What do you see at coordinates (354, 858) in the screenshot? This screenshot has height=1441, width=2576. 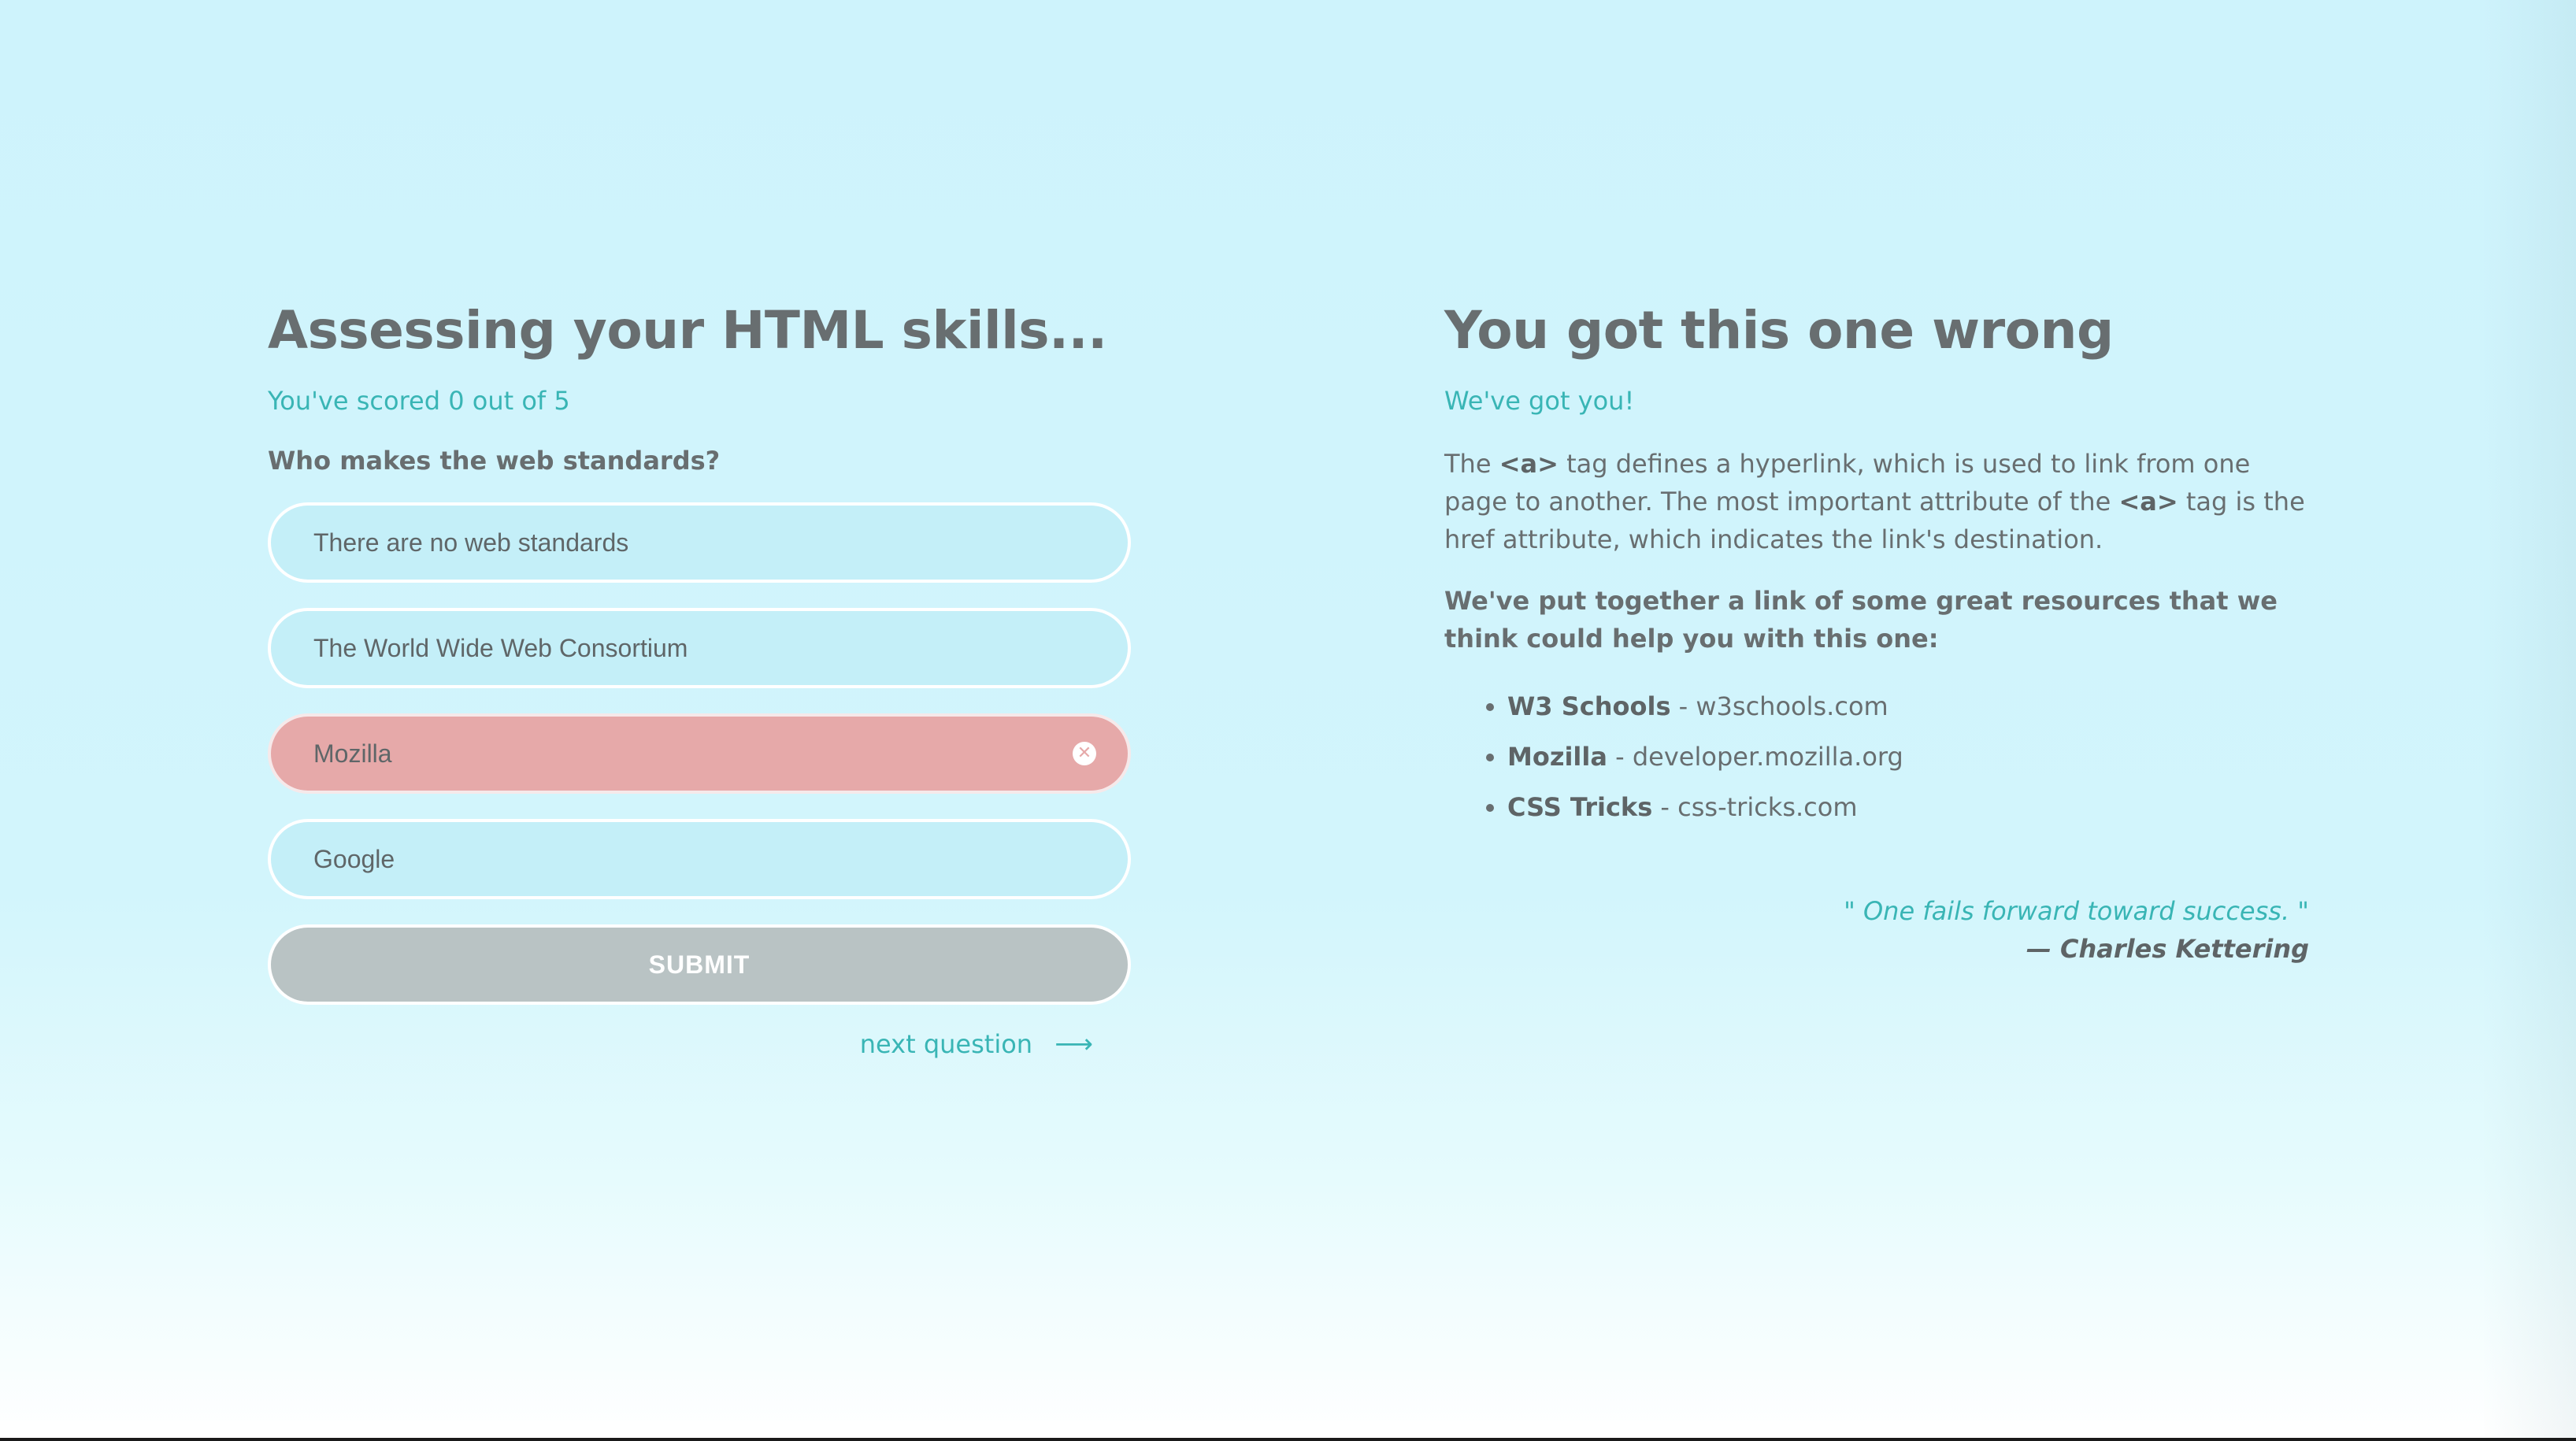 I see `answer-option-label: Google` at bounding box center [354, 858].